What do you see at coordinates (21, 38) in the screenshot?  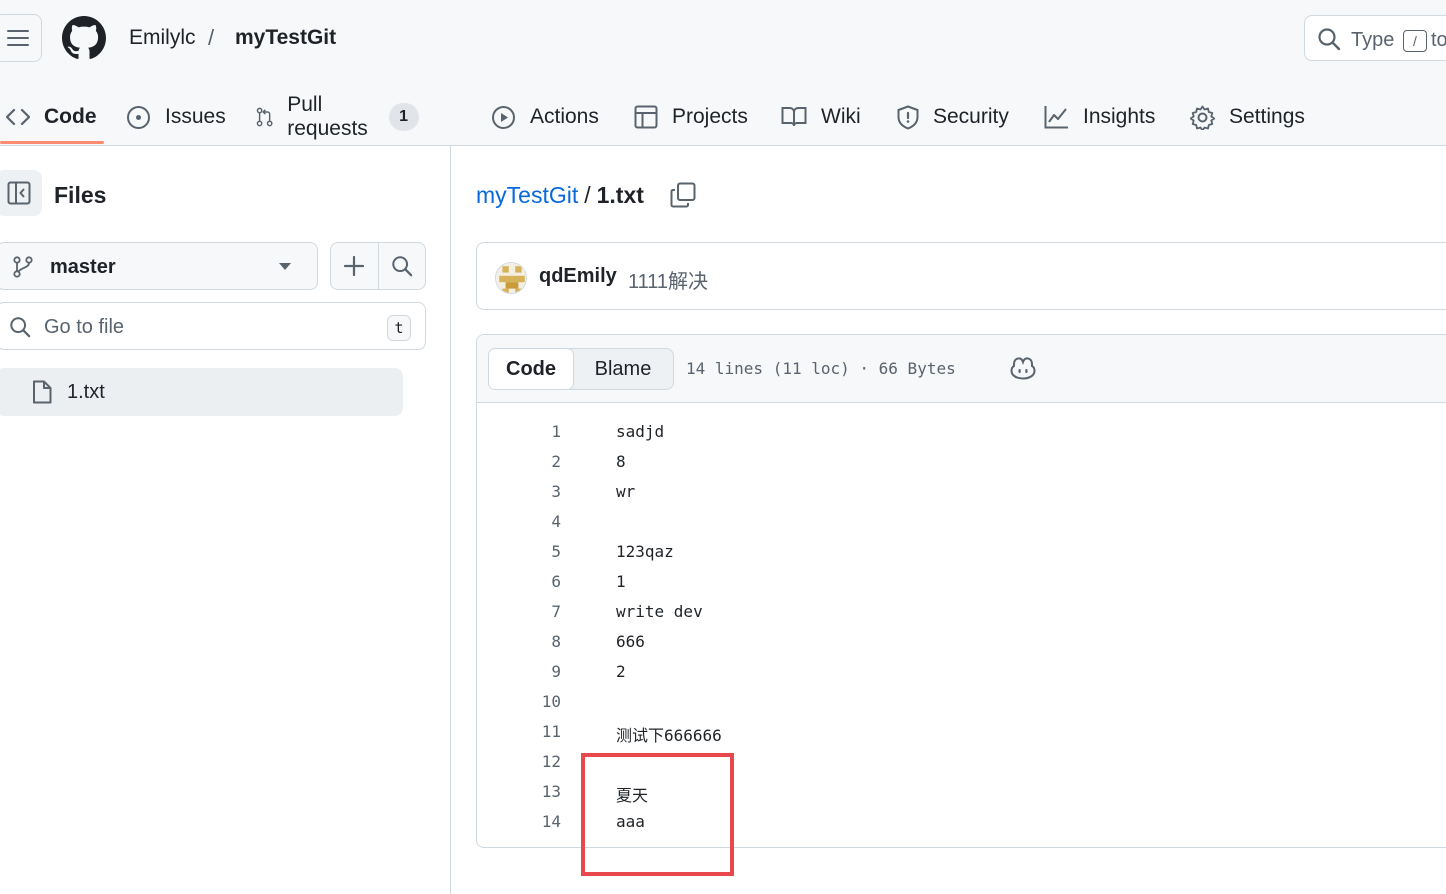 I see `menu-button` at bounding box center [21, 38].